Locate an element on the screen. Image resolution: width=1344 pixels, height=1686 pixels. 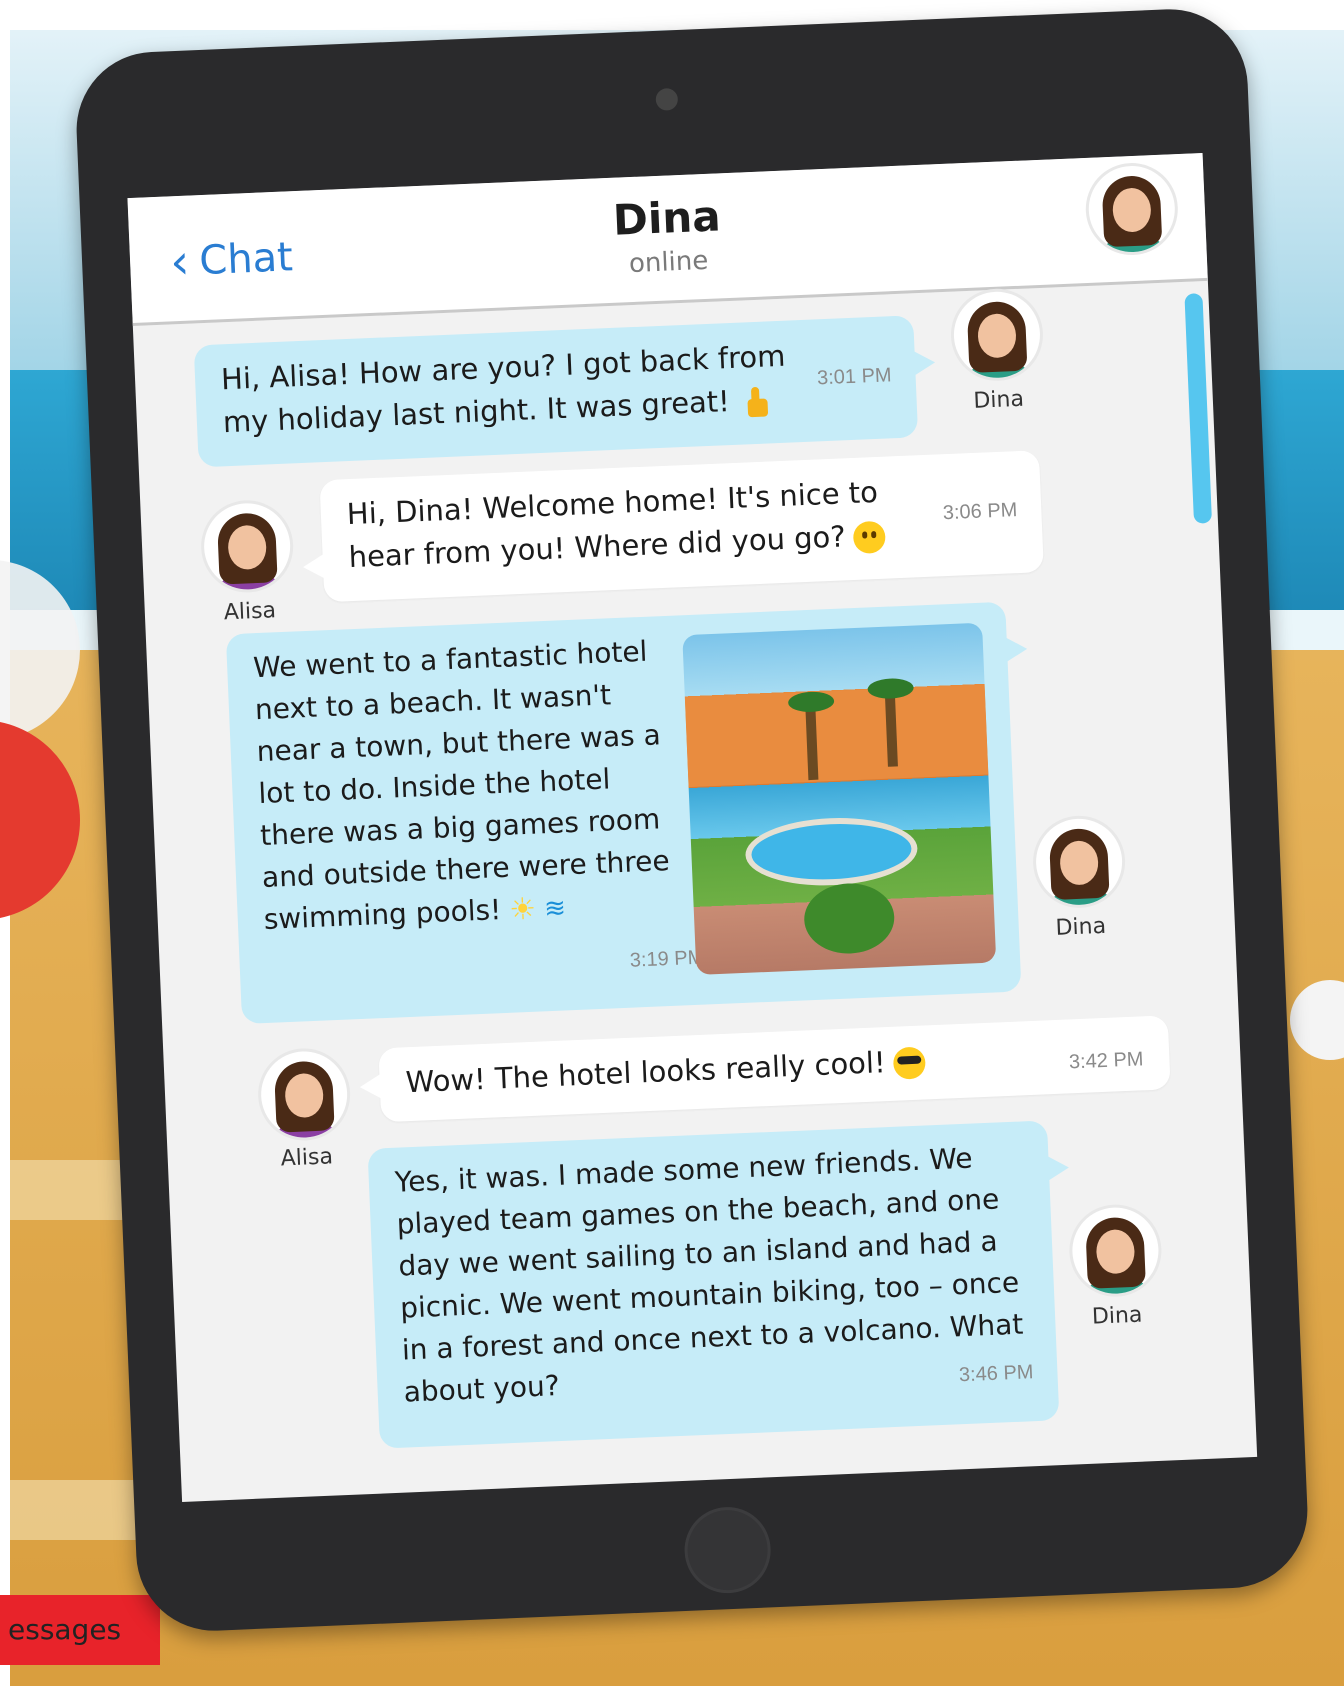
sun-icon: ☀ is located at coordinates (522, 909).